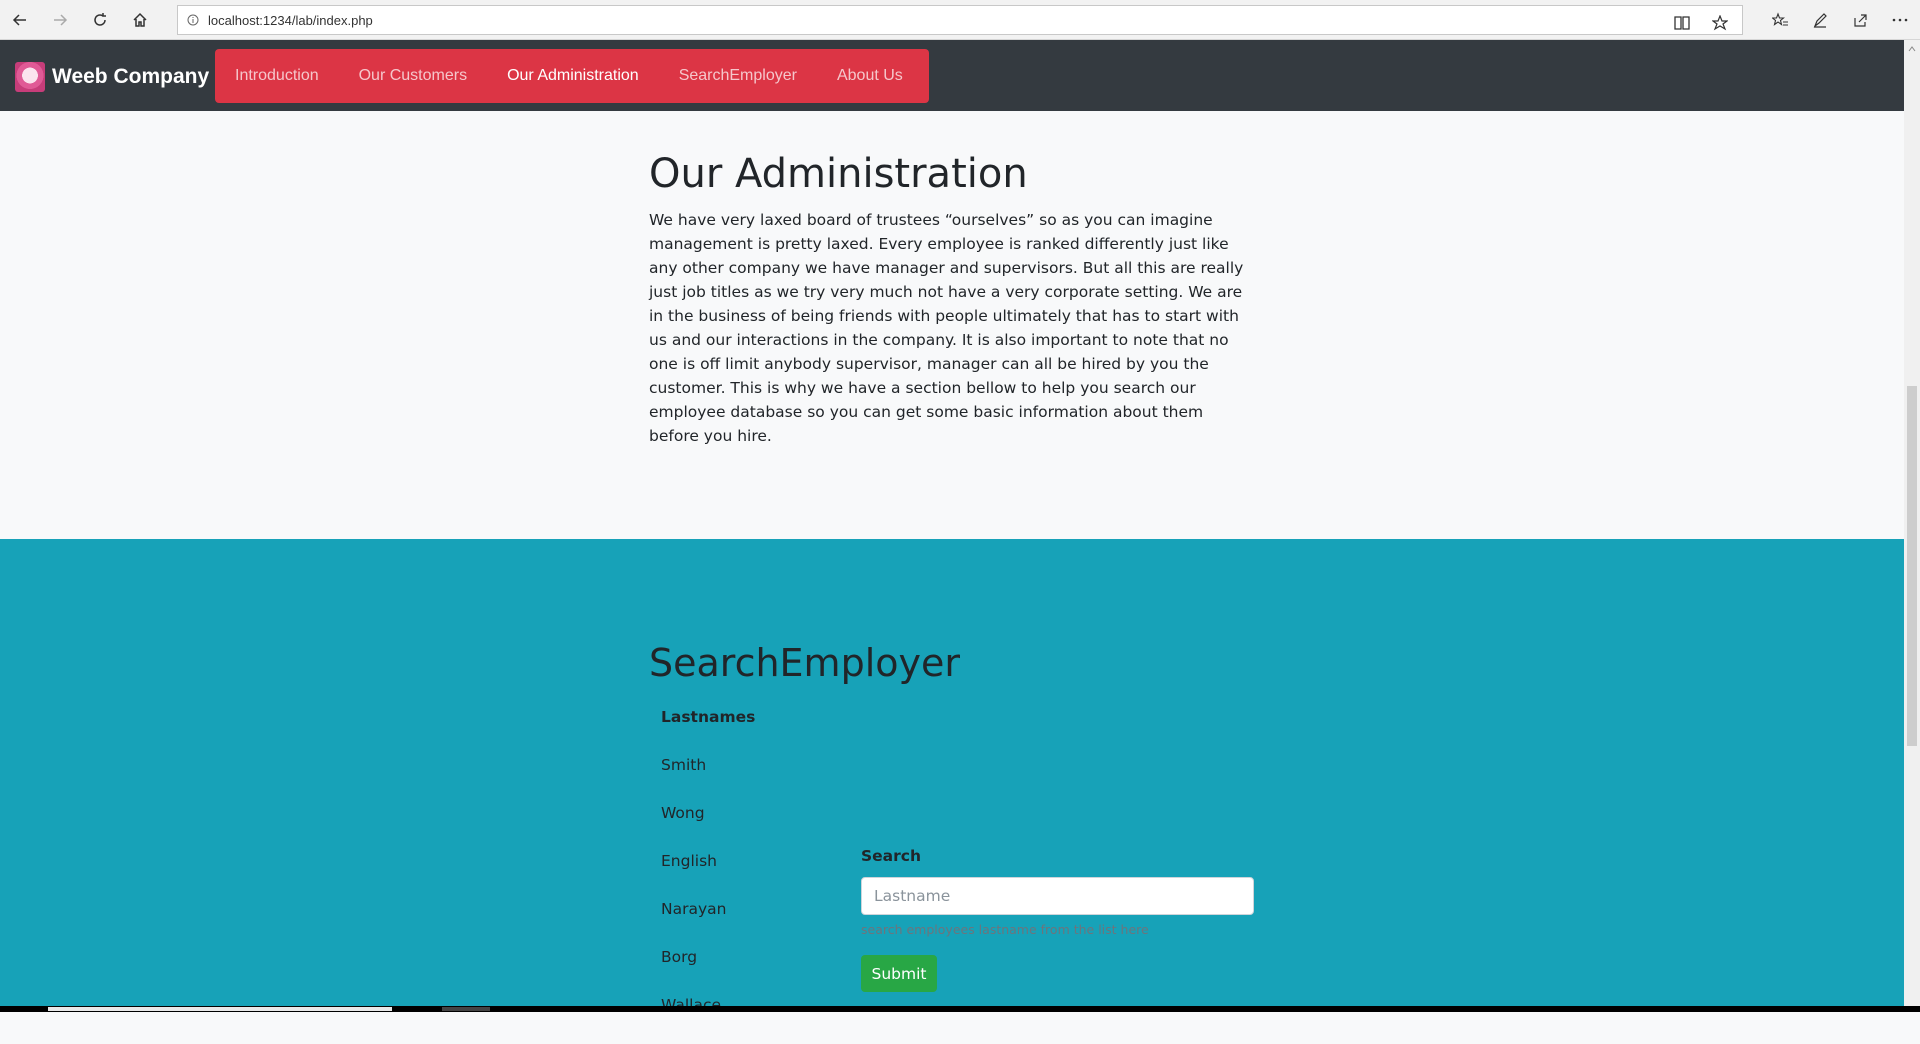  Describe the element at coordinates (684, 765) in the screenshot. I see `list-item: Smith` at that location.